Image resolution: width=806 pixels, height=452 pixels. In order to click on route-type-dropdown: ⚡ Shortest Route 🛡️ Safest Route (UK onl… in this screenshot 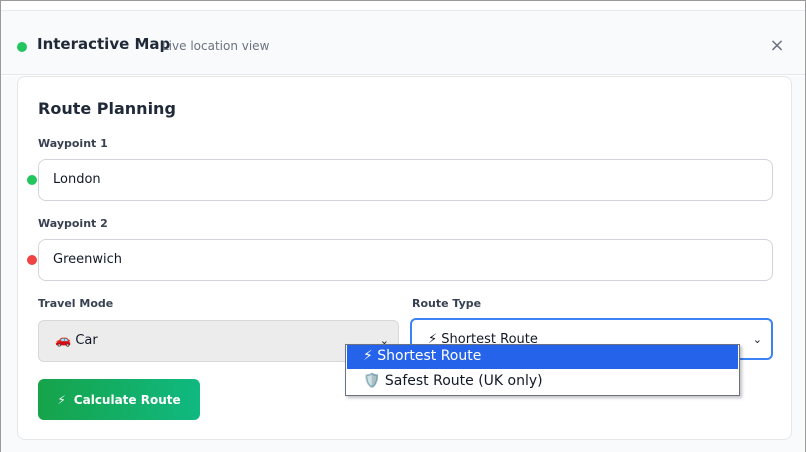, I will do `click(542, 370)`.